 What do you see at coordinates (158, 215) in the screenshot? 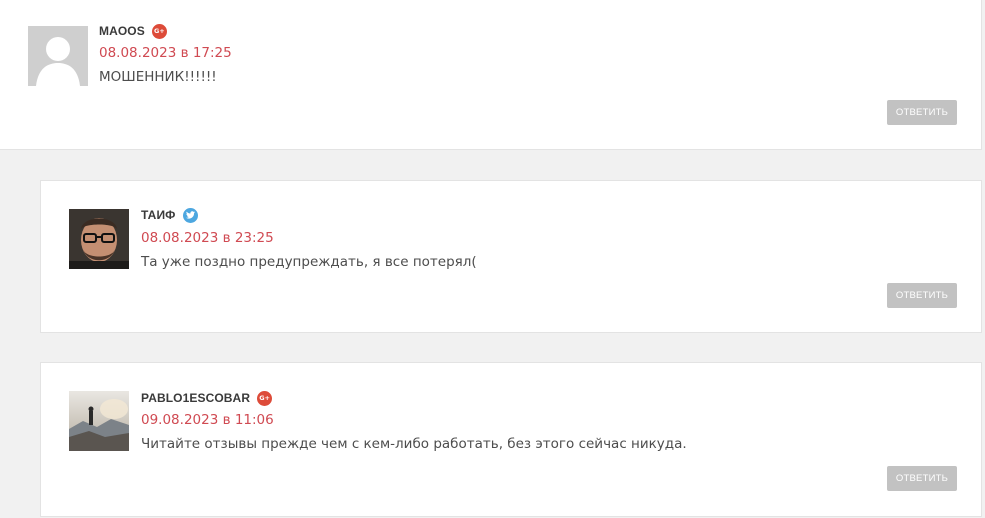
I see `comment-author: ТАИФ` at bounding box center [158, 215].